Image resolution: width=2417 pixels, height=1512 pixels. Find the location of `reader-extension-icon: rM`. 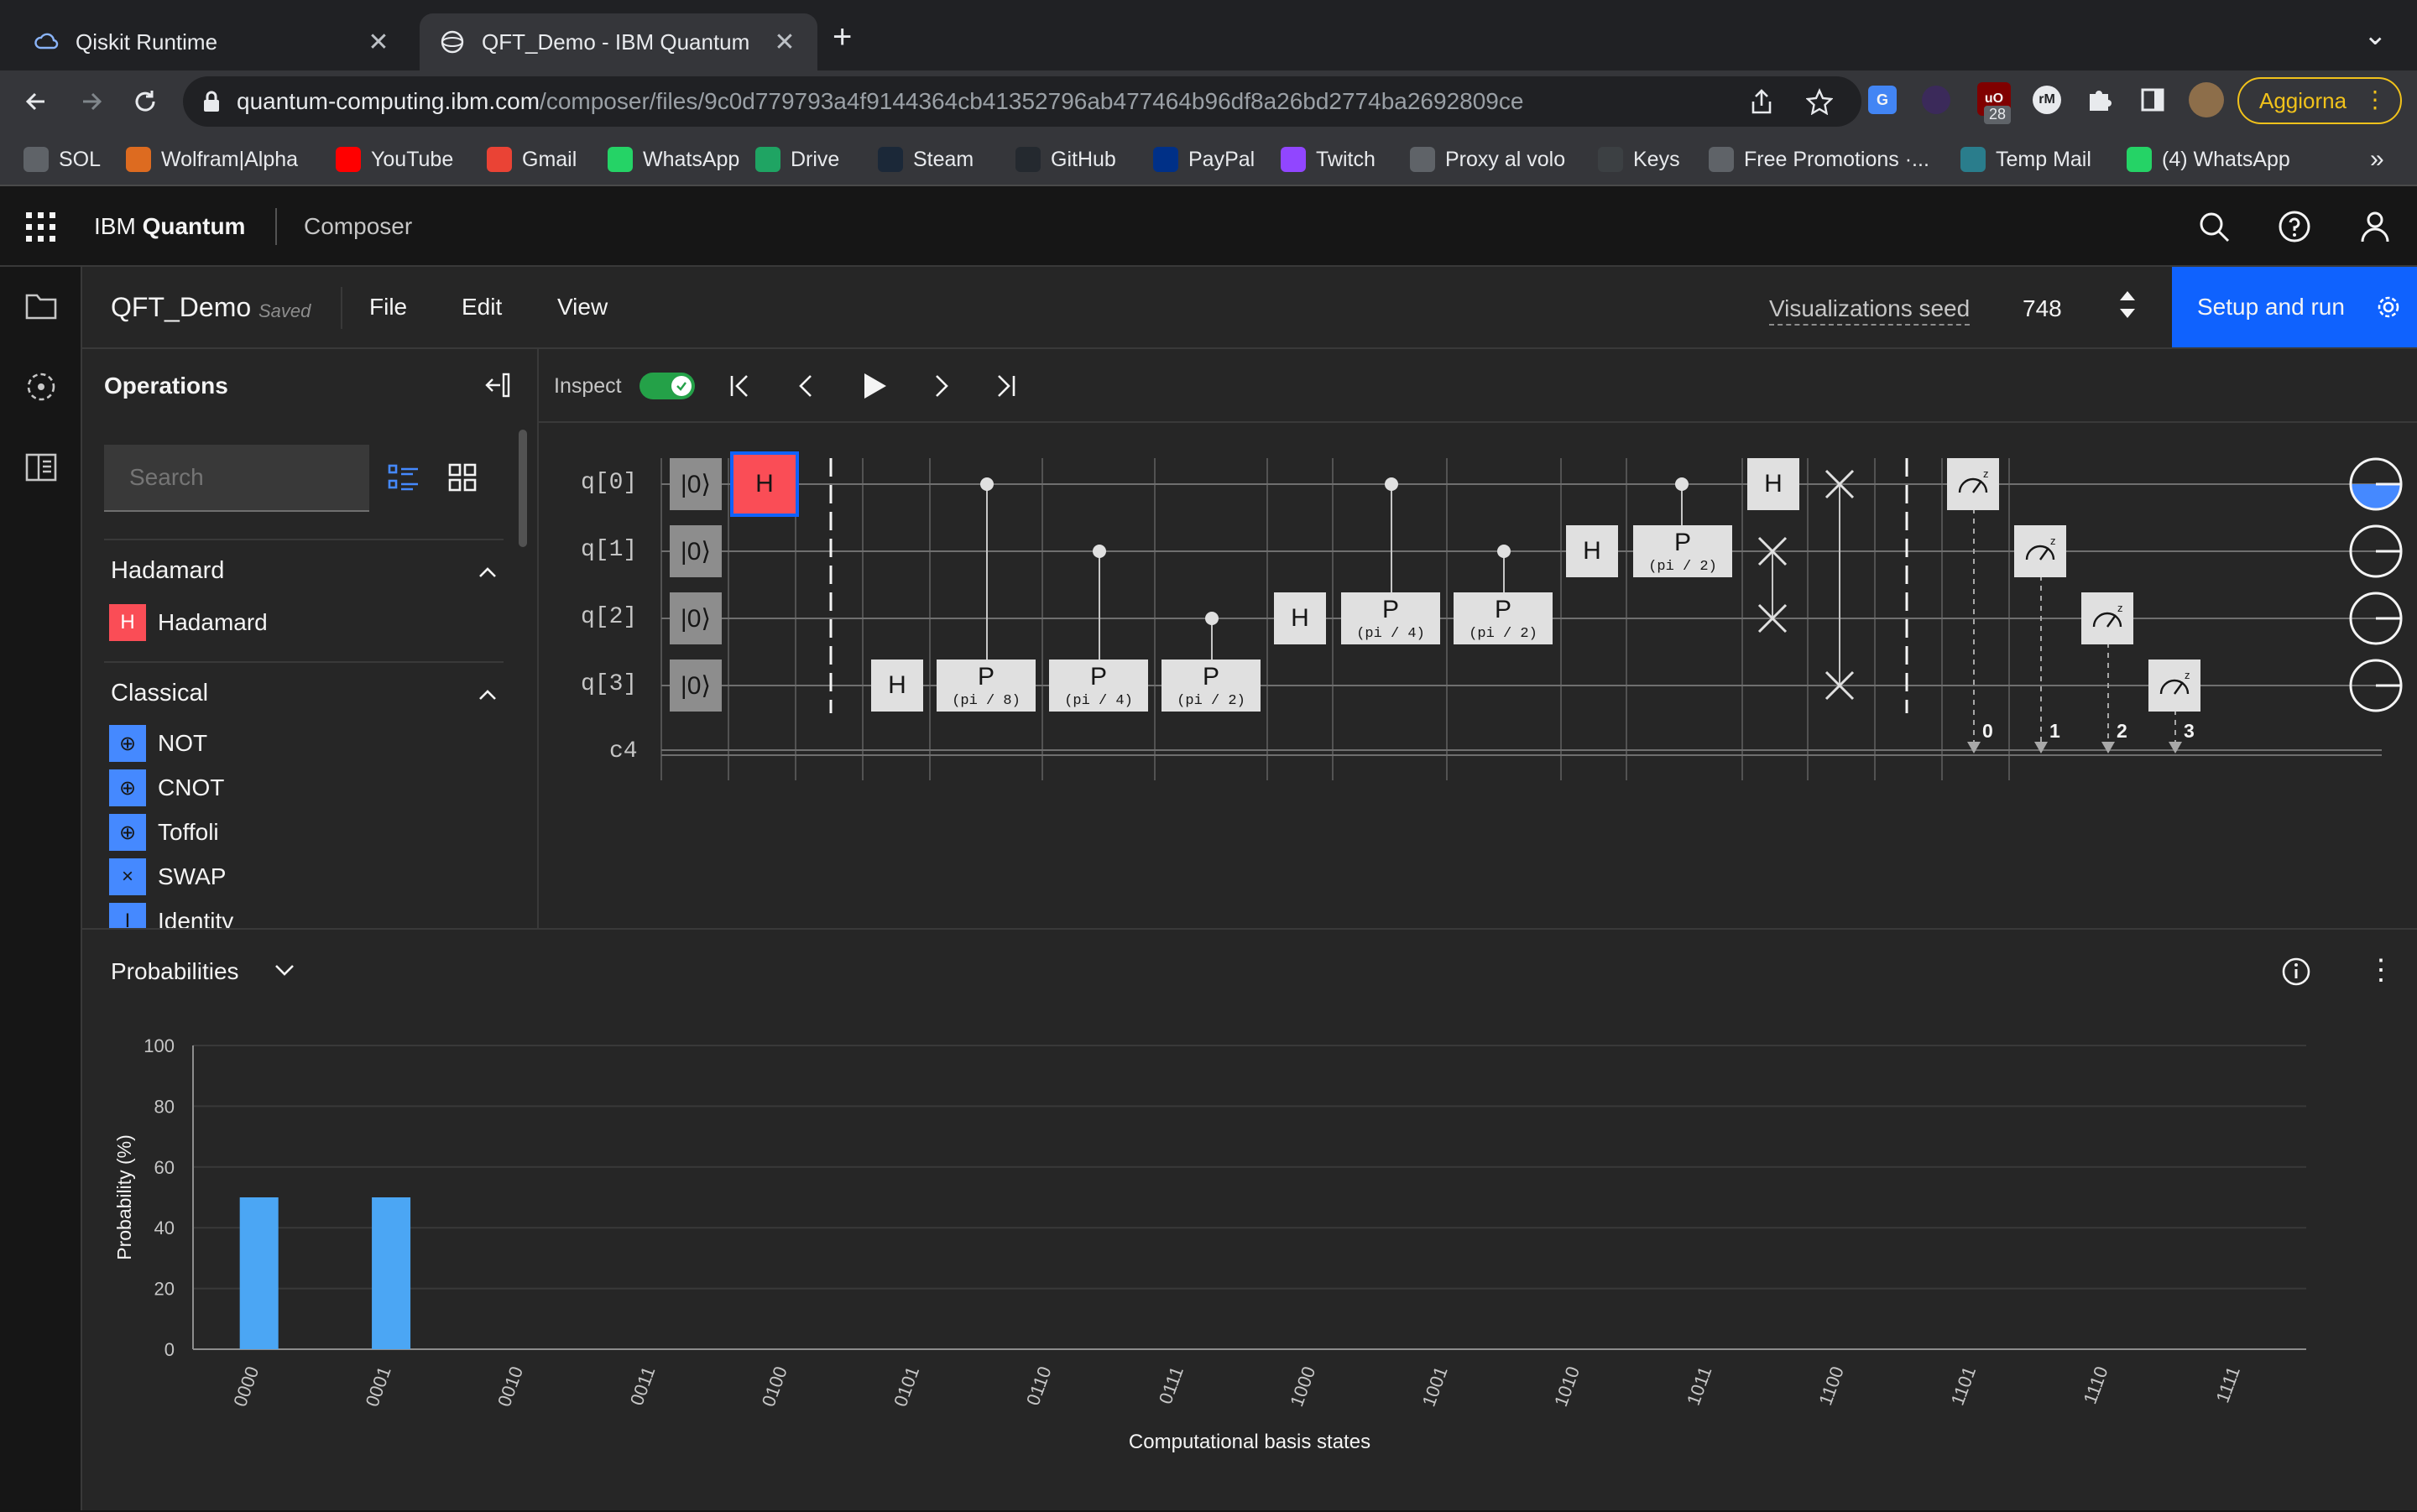

reader-extension-icon: rM is located at coordinates (2047, 100).